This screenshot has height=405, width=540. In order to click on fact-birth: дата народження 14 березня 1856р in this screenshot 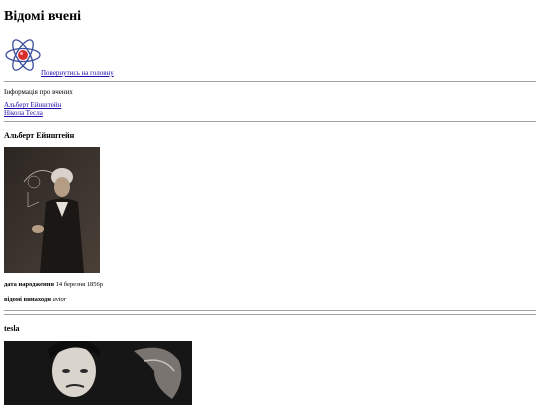, I will do `click(53, 284)`.